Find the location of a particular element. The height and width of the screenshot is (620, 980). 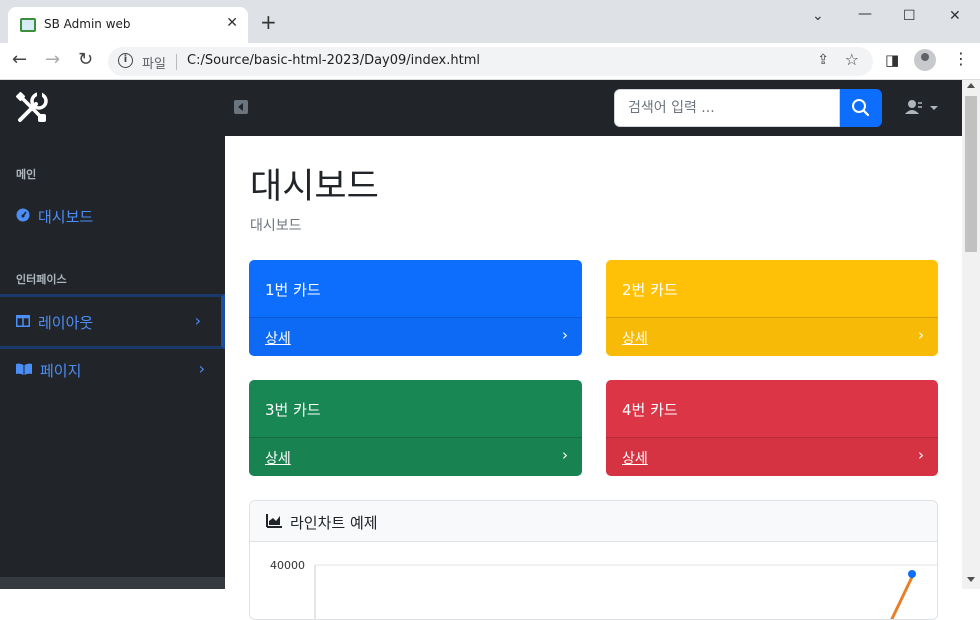

card-body: 2번 카드 is located at coordinates (772, 288).